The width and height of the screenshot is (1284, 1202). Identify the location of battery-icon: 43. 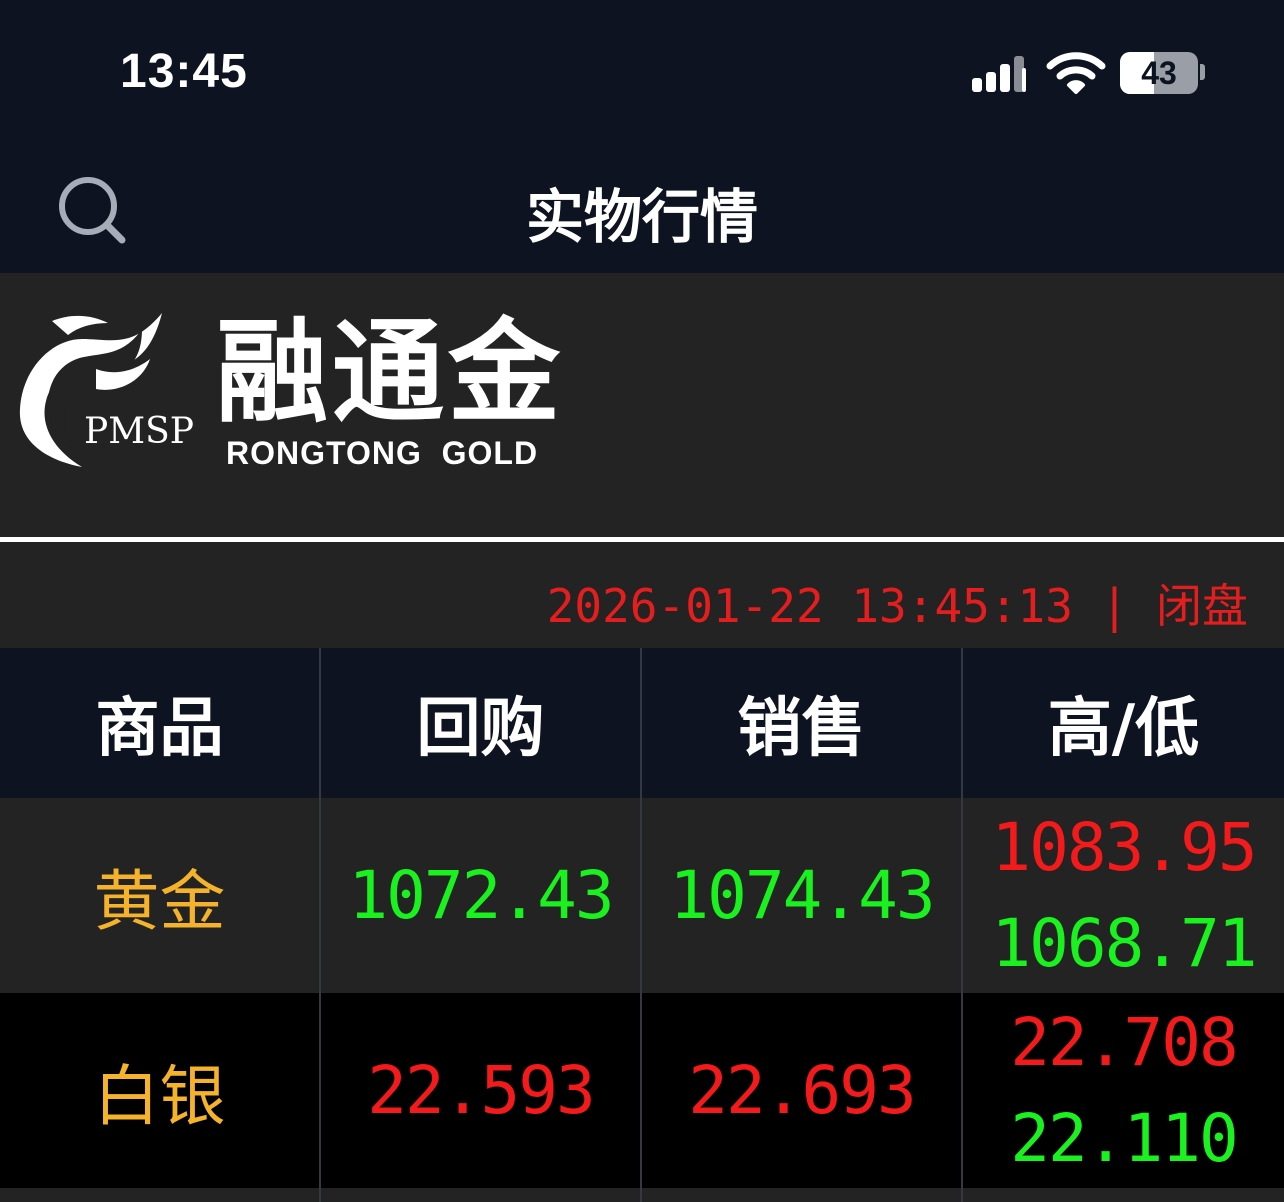
(1159, 73).